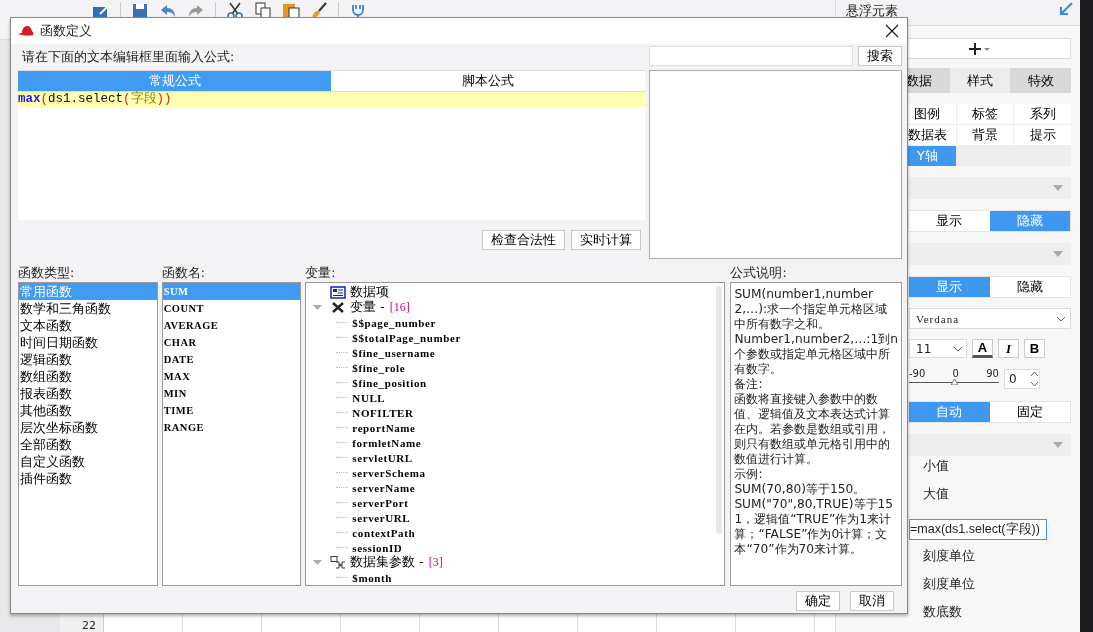  What do you see at coordinates (338, 292) in the screenshot?
I see `card-icon` at bounding box center [338, 292].